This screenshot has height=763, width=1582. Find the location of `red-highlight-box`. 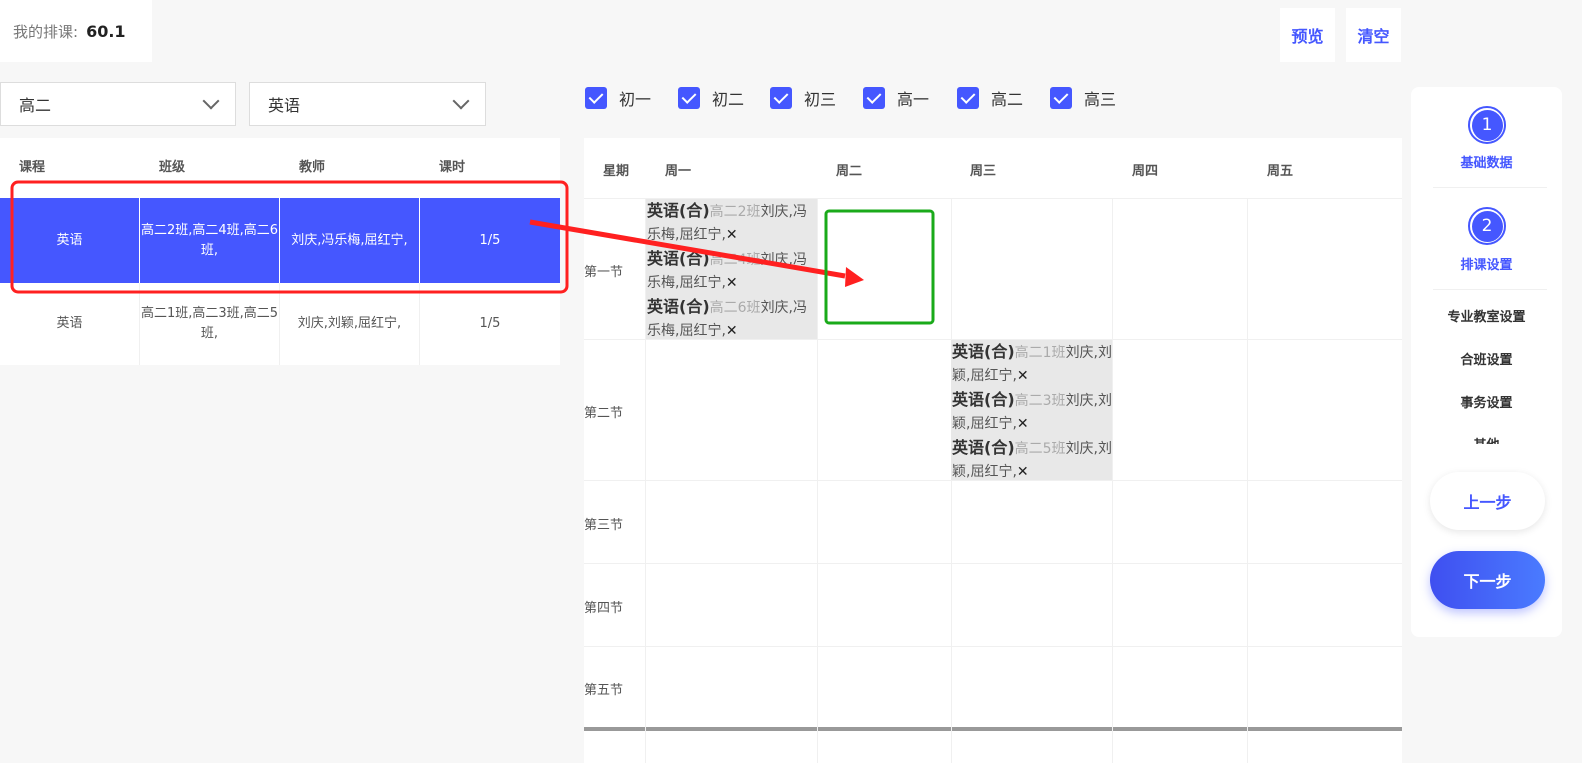

red-highlight-box is located at coordinates (289, 237).